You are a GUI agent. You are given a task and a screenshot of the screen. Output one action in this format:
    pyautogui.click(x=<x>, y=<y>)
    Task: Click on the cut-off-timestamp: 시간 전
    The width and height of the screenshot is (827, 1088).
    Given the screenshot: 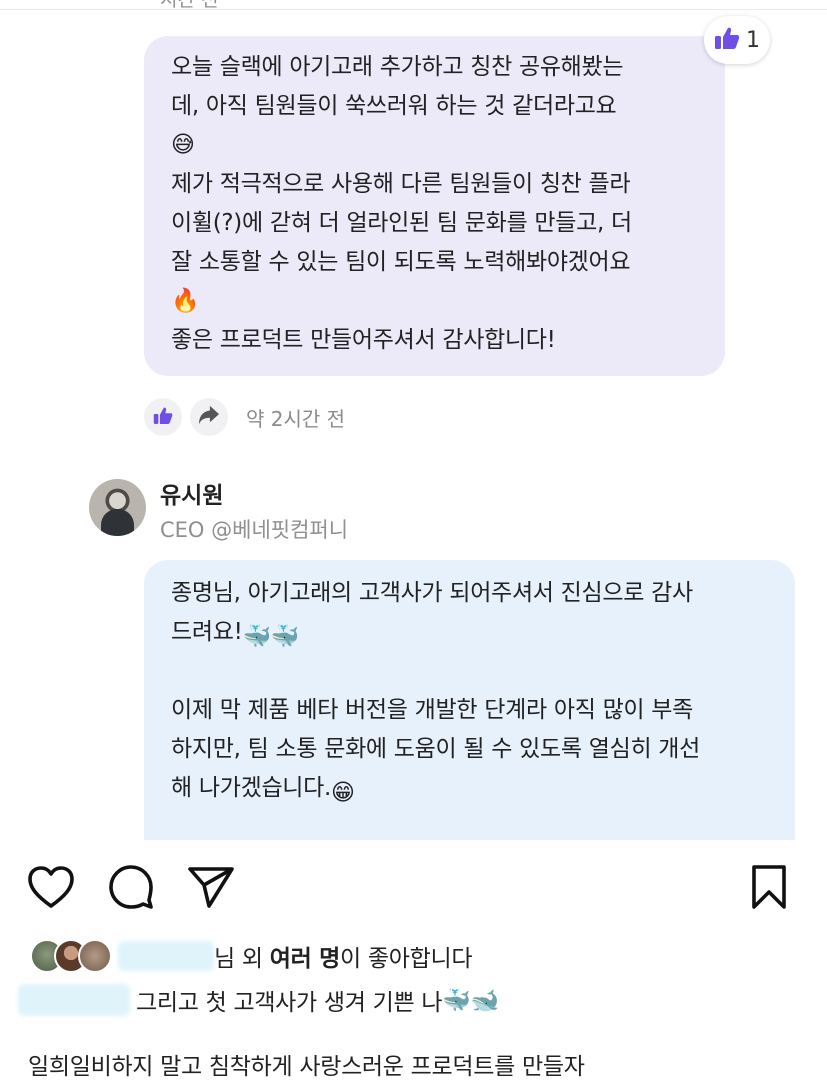 What is the action you would take?
    pyautogui.click(x=189, y=4)
    